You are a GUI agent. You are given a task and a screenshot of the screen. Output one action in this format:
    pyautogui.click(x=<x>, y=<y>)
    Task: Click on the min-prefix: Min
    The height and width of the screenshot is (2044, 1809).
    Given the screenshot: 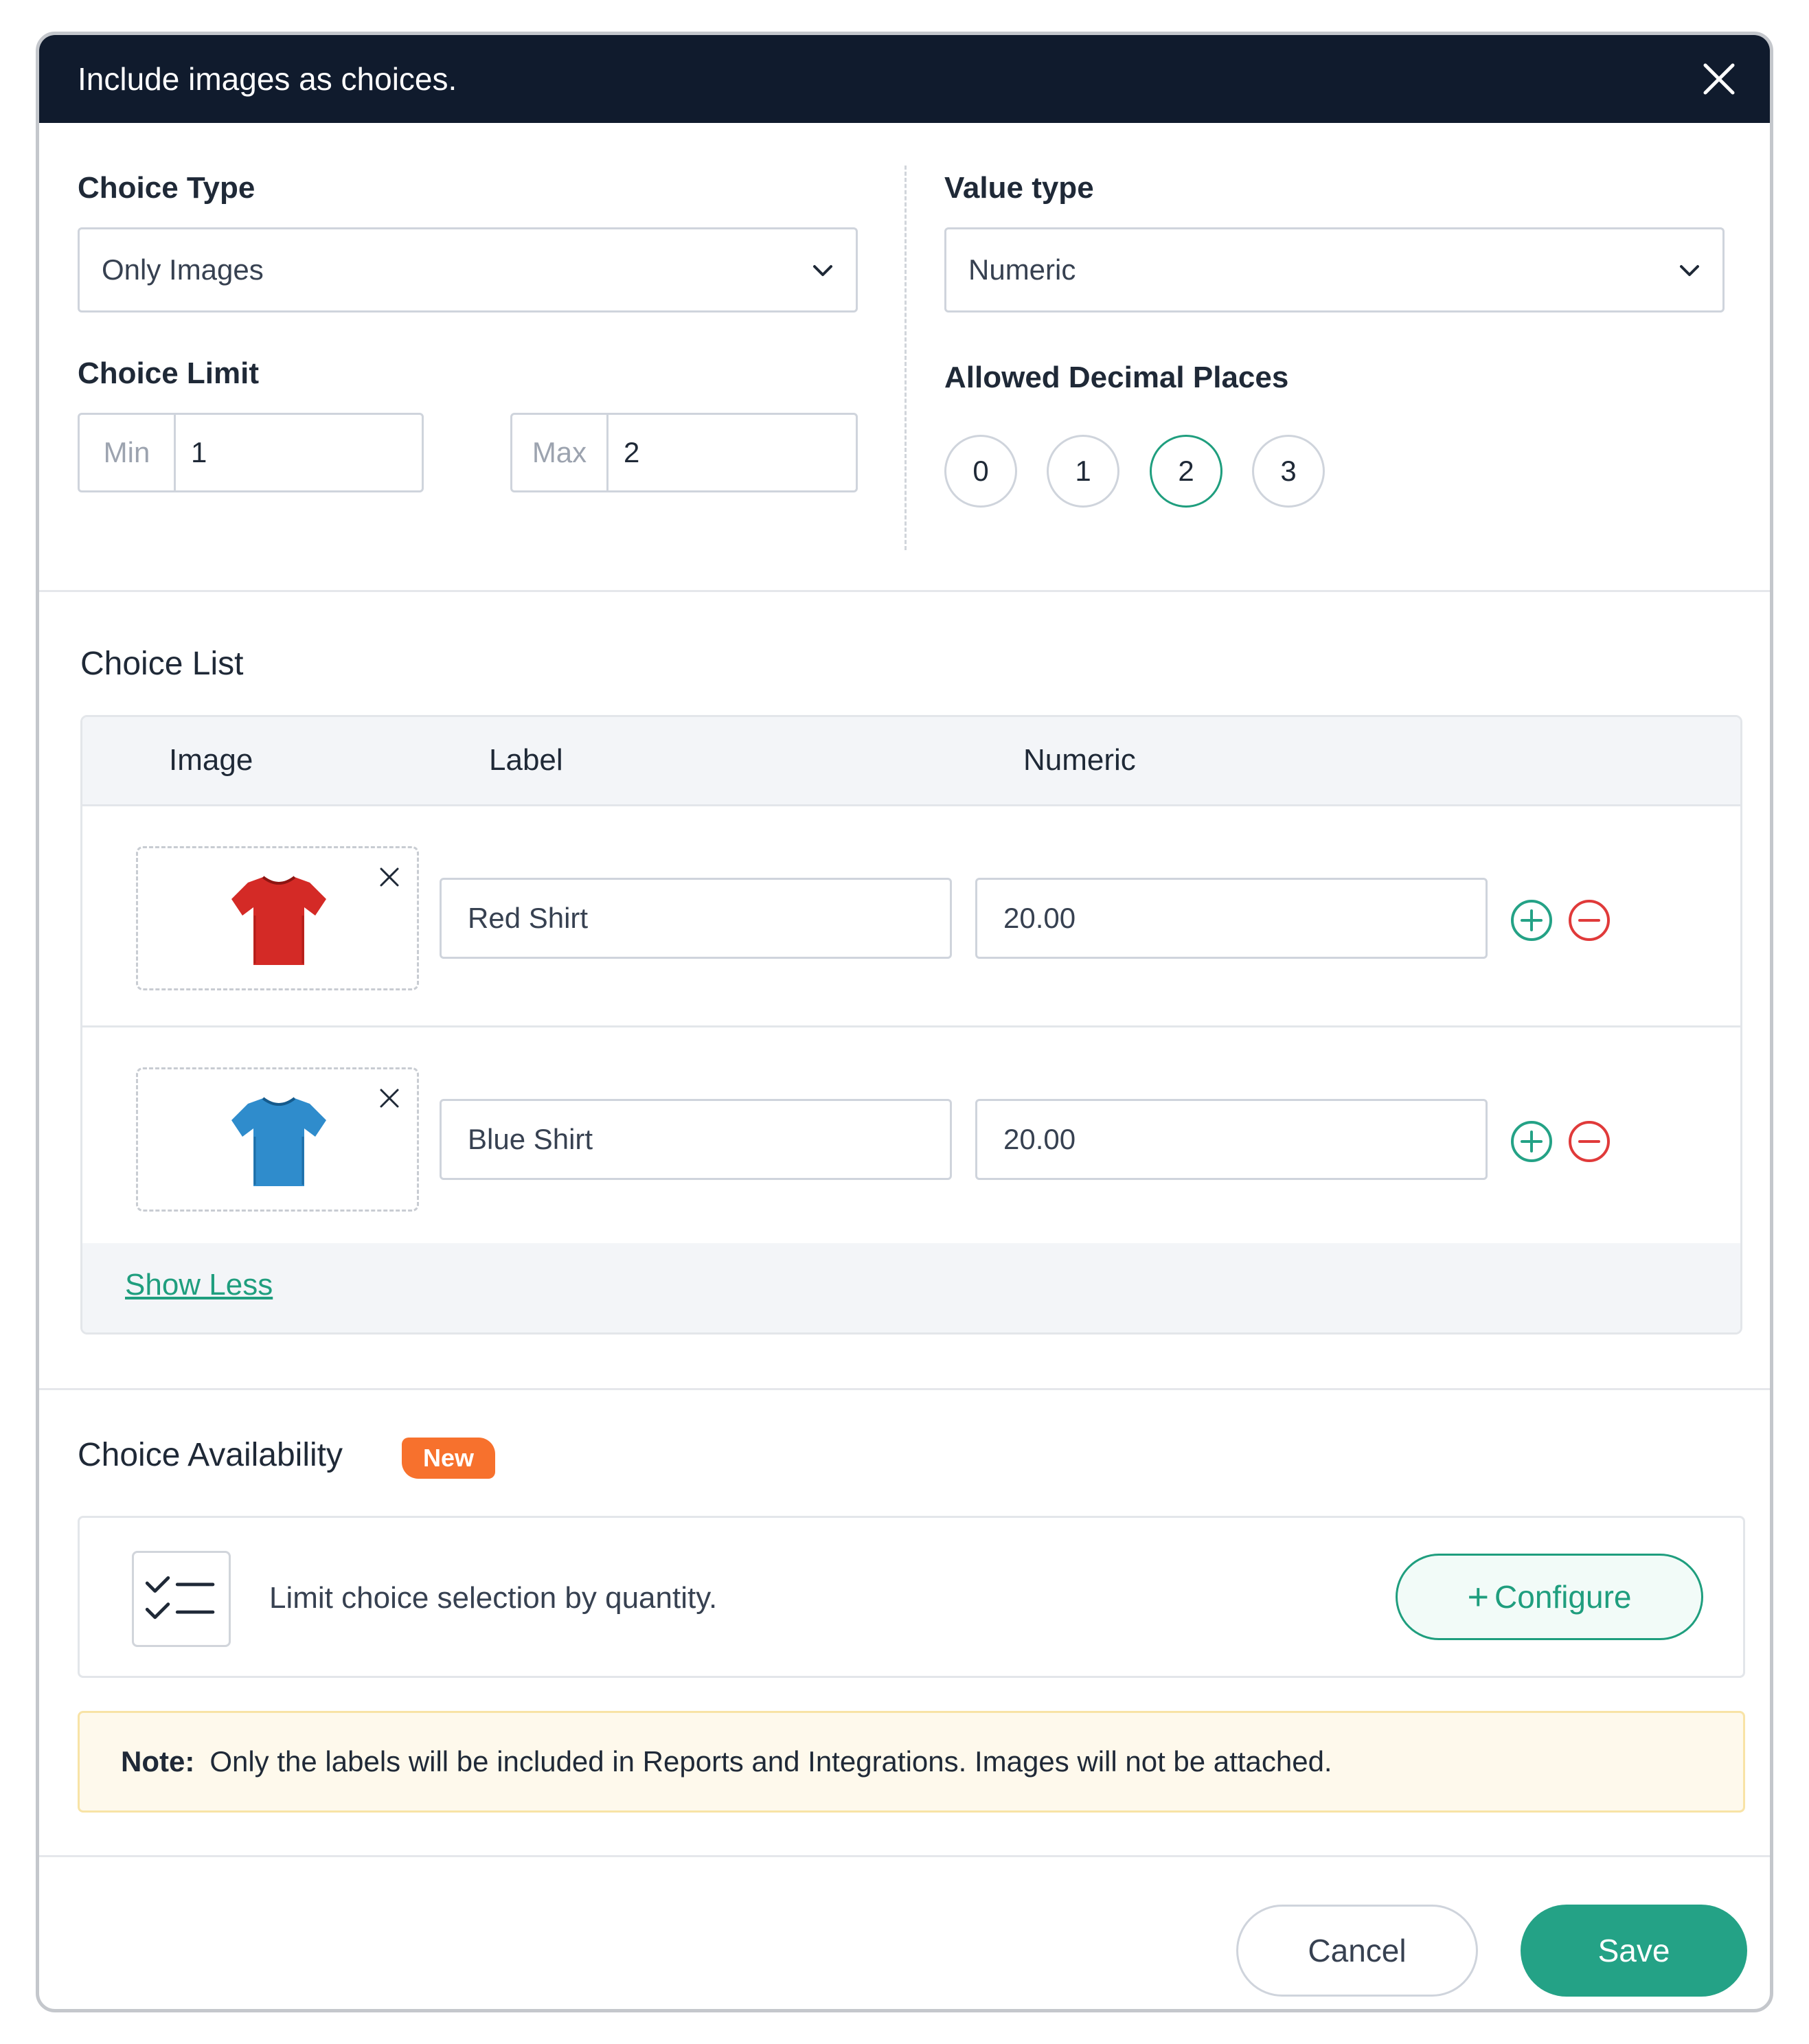 What is the action you would take?
    pyautogui.click(x=128, y=452)
    